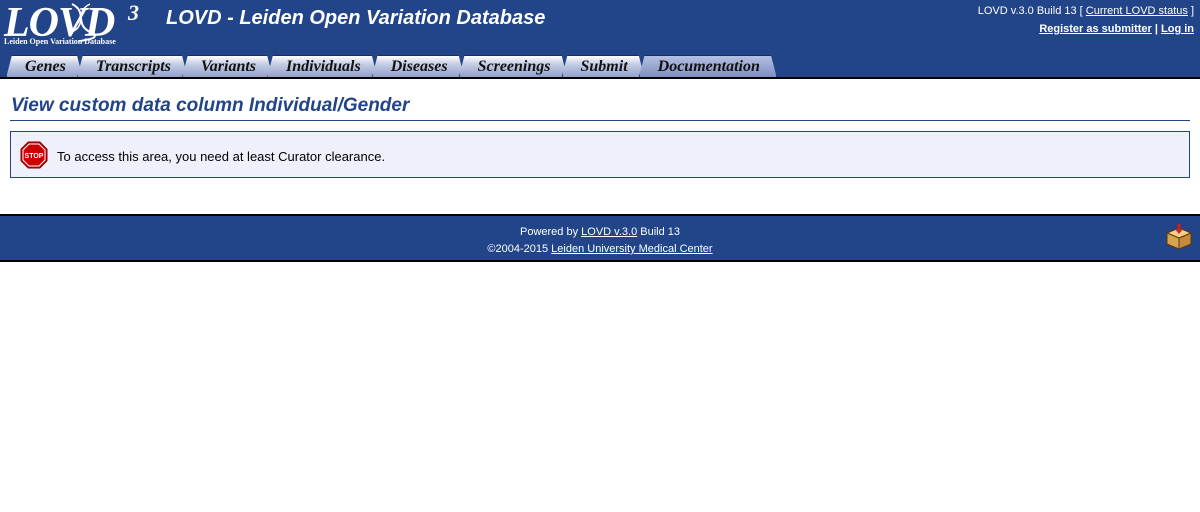  I want to click on logo-subtitle: Leiden Open Variation Database, so click(60, 41).